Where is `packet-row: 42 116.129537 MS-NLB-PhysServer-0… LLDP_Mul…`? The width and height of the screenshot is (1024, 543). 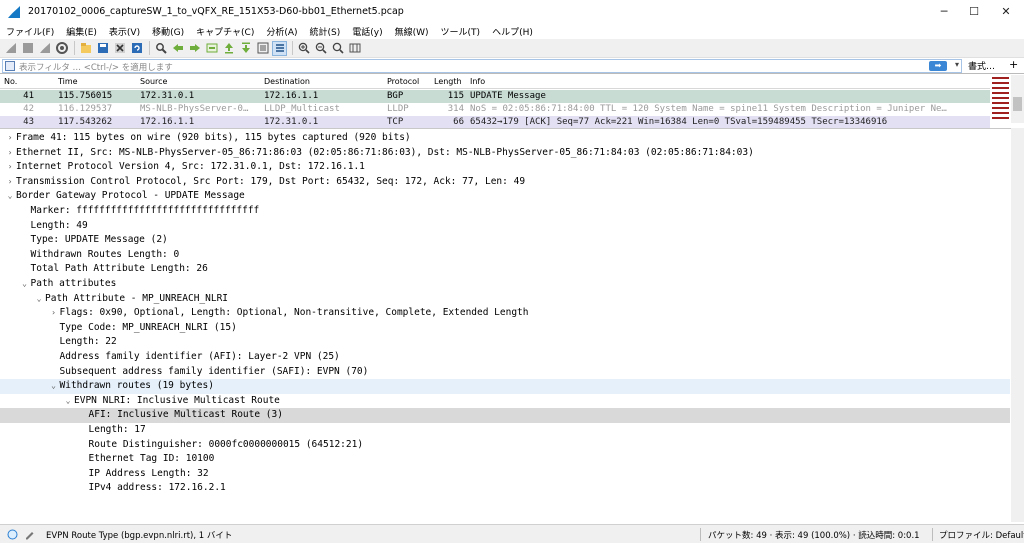 packet-row: 42 116.129537 MS-NLB-PhysServer-0… LLDP_Mul… is located at coordinates (495, 109).